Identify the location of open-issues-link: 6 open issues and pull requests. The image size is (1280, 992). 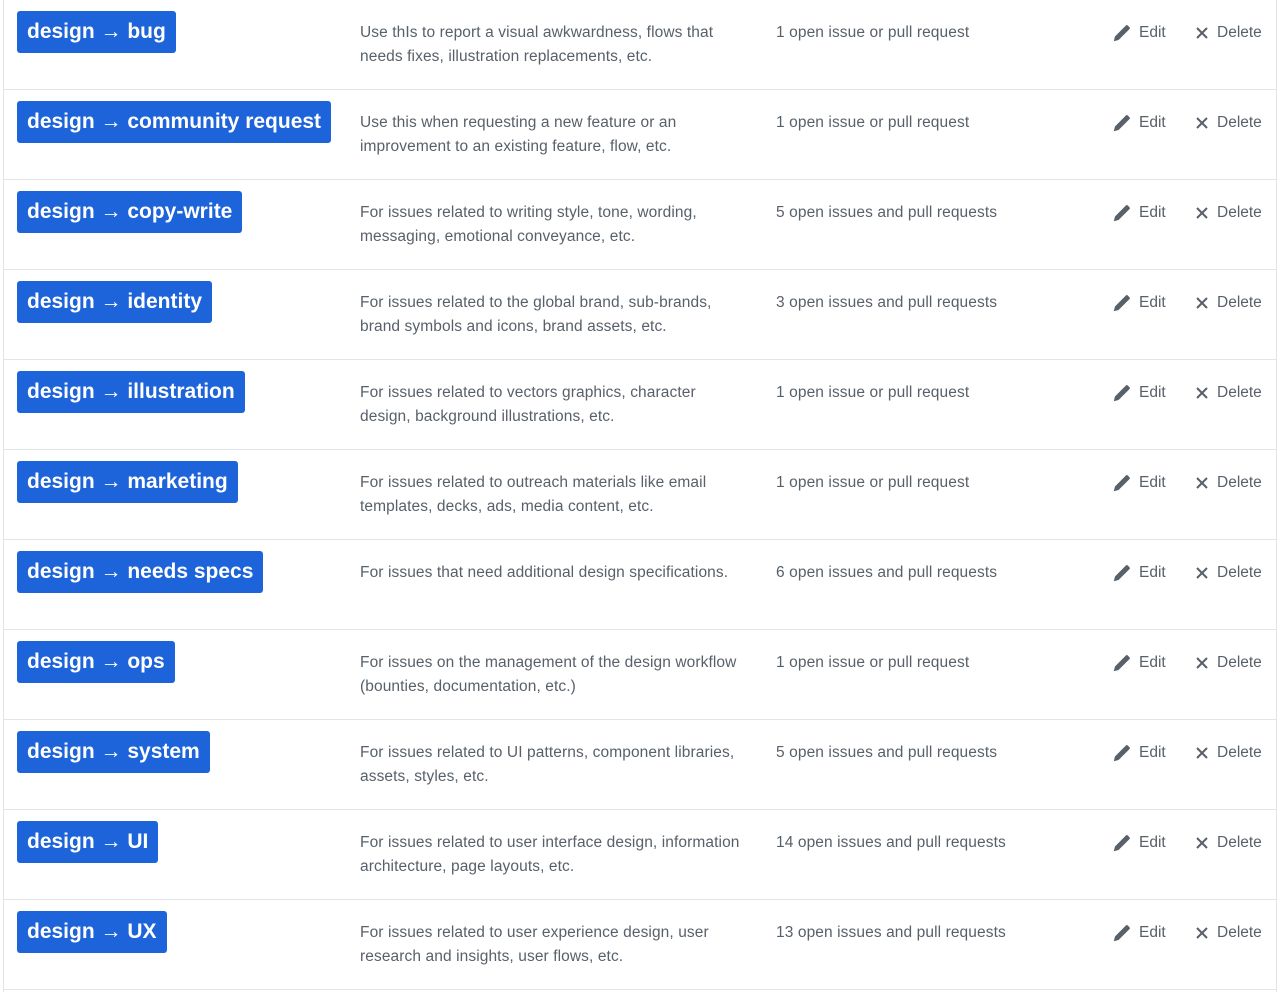
(886, 573).